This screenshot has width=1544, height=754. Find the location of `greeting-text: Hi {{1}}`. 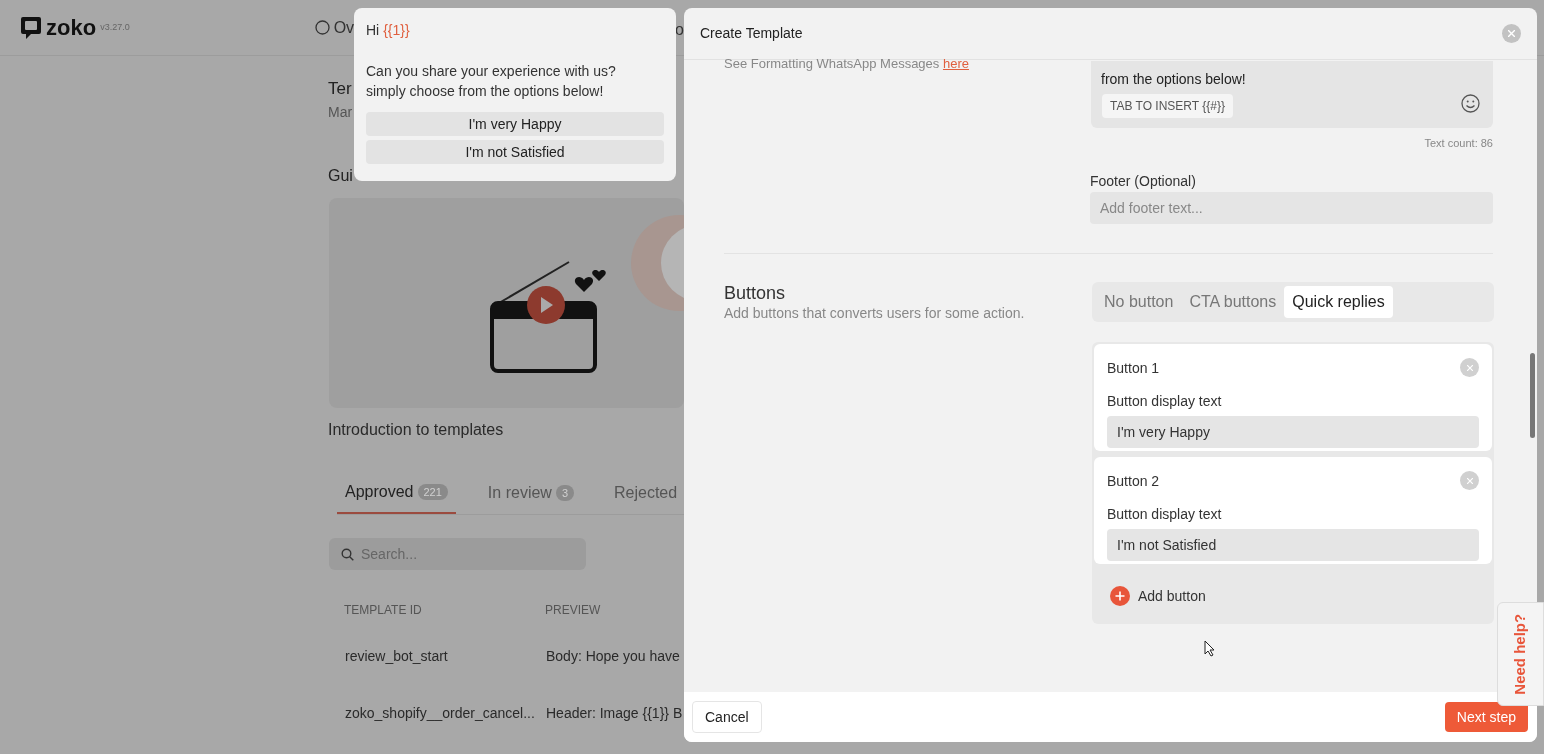

greeting-text: Hi {{1}} is located at coordinates (388, 30).